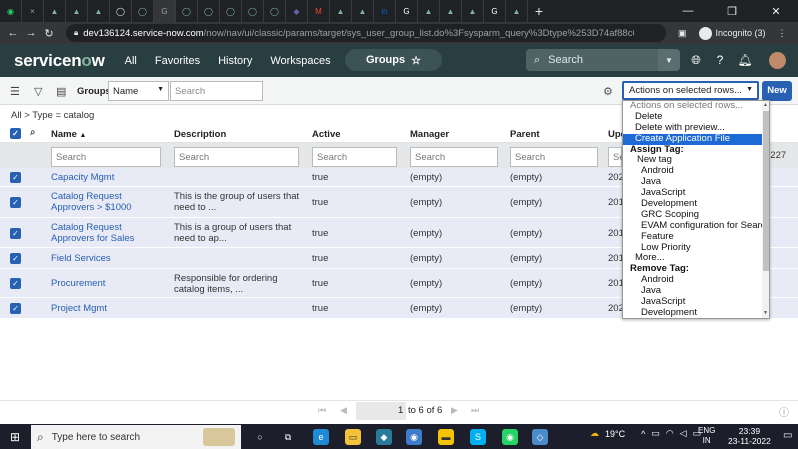 The image size is (798, 449). What do you see at coordinates (777, 91) in the screenshot?
I see `new-button: New` at bounding box center [777, 91].